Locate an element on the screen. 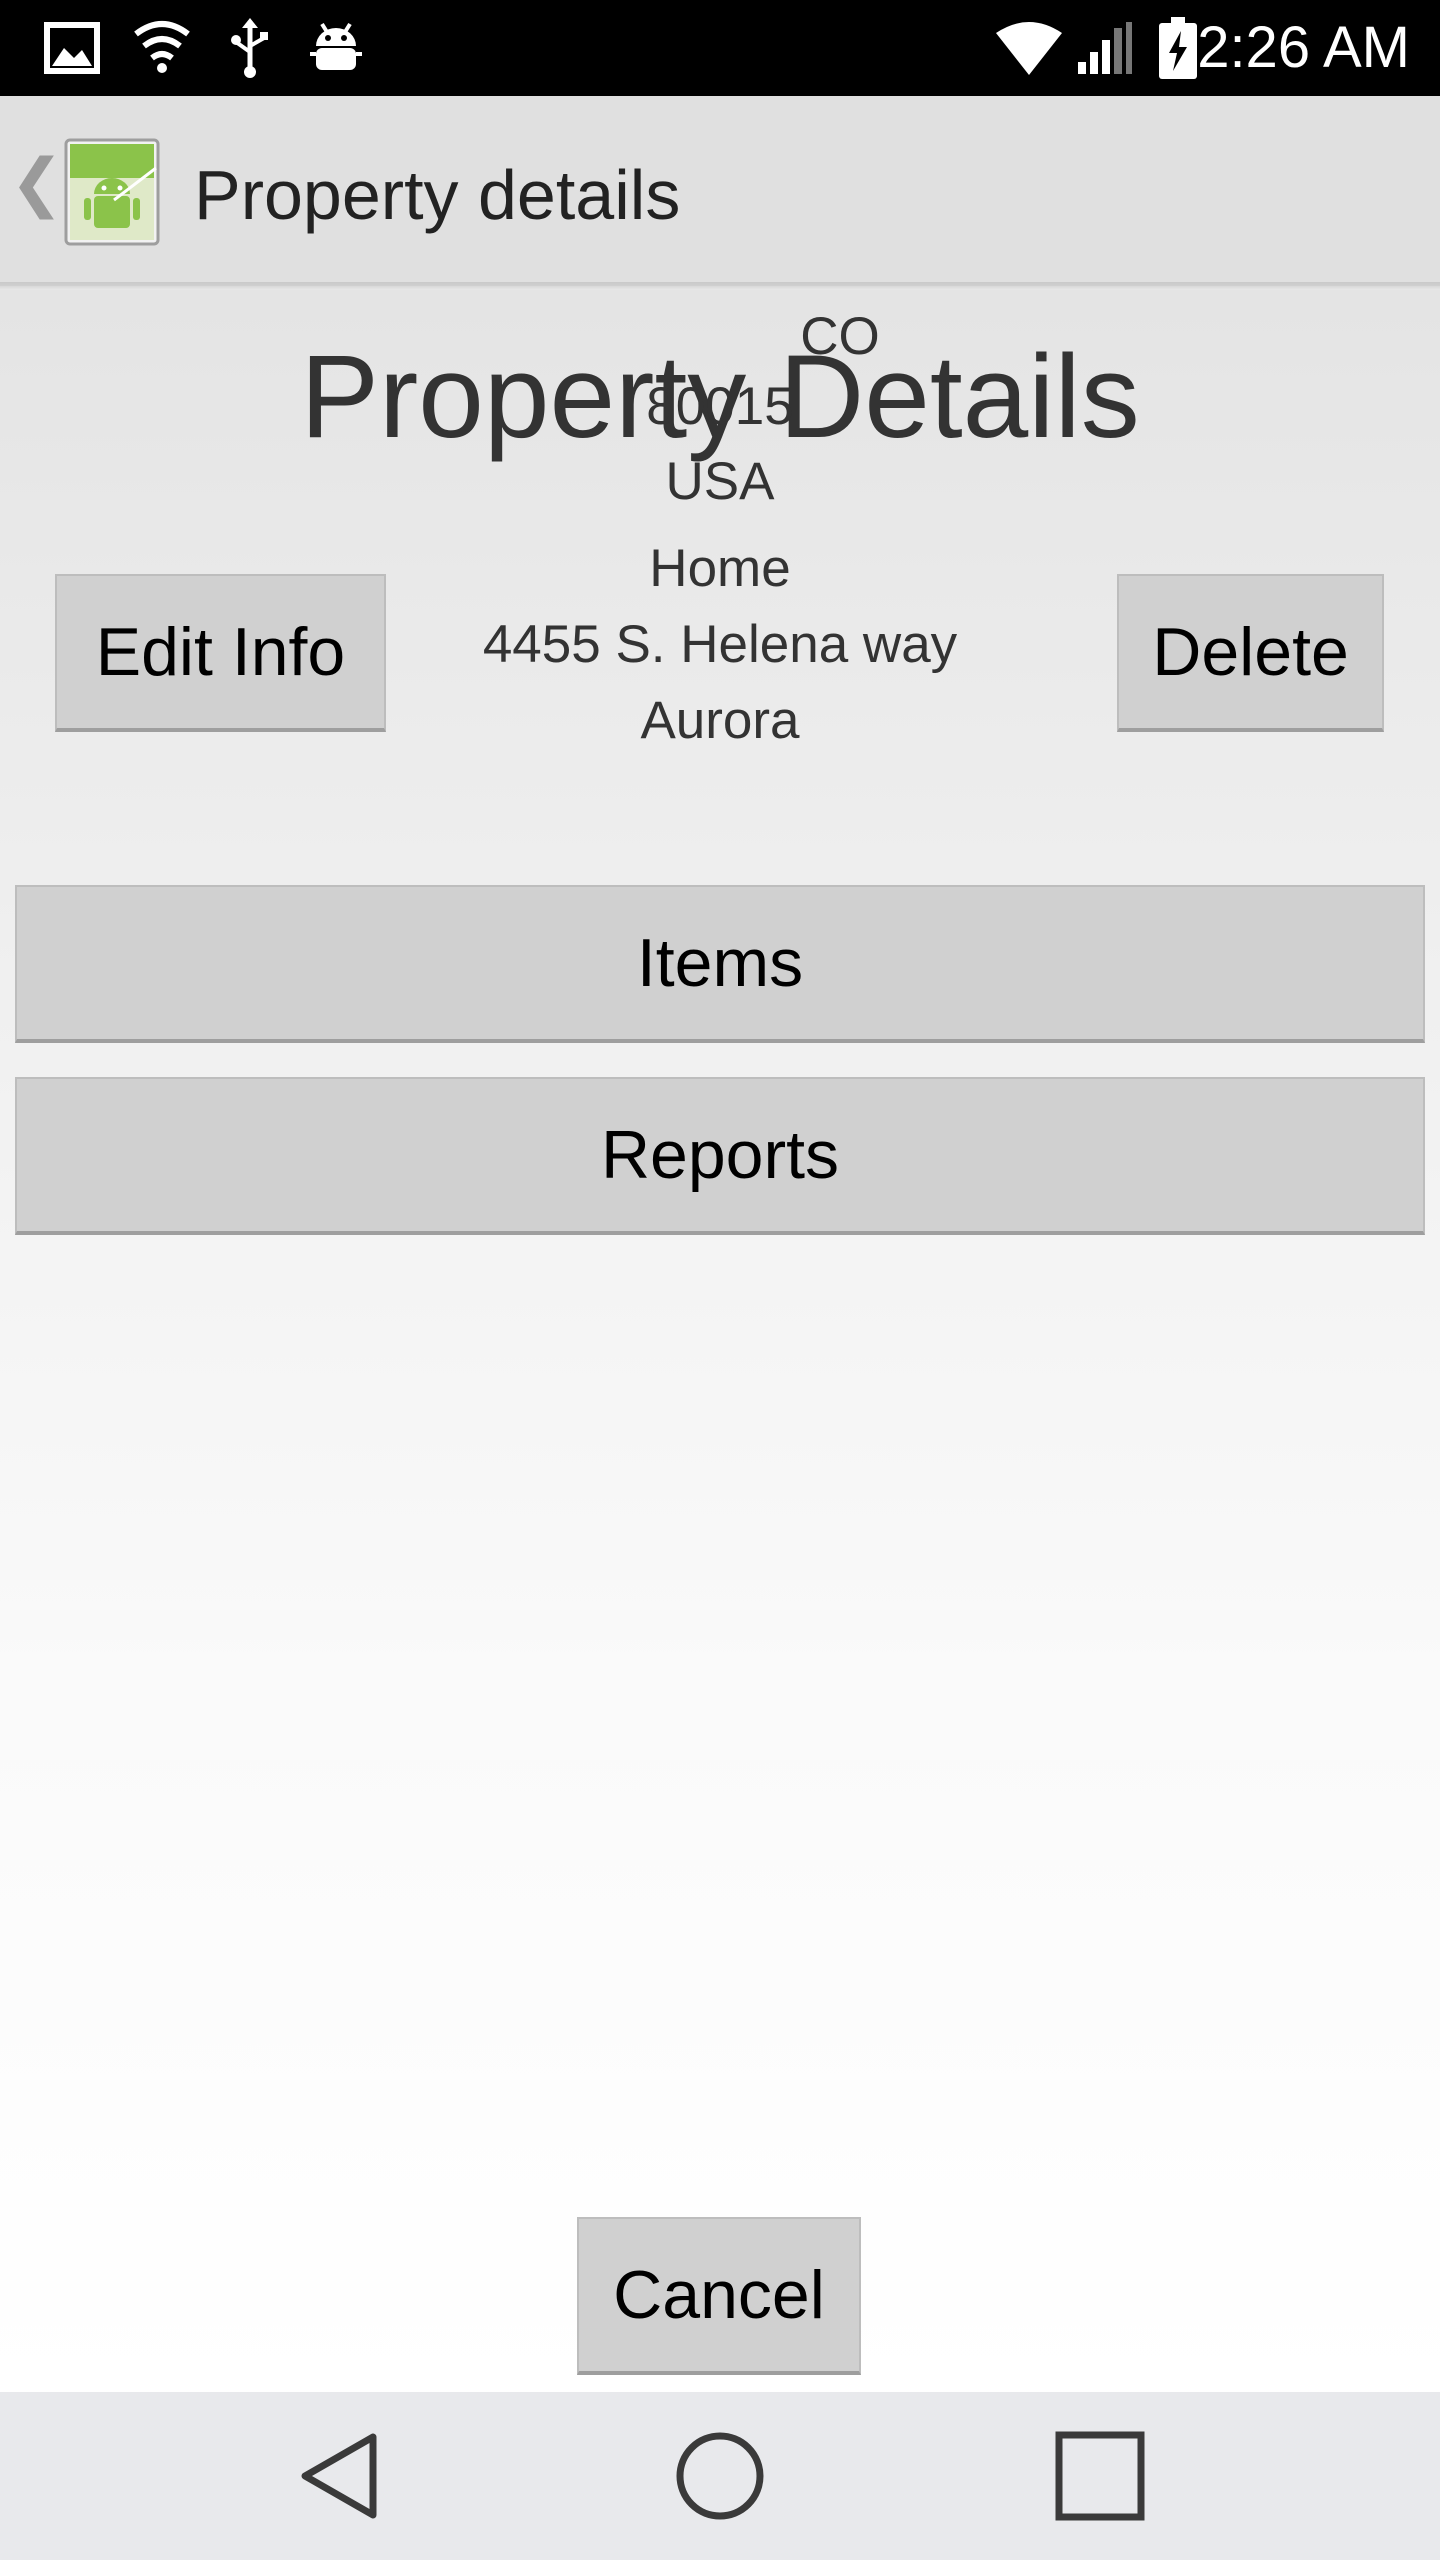  home-icon is located at coordinates (720, 2476).